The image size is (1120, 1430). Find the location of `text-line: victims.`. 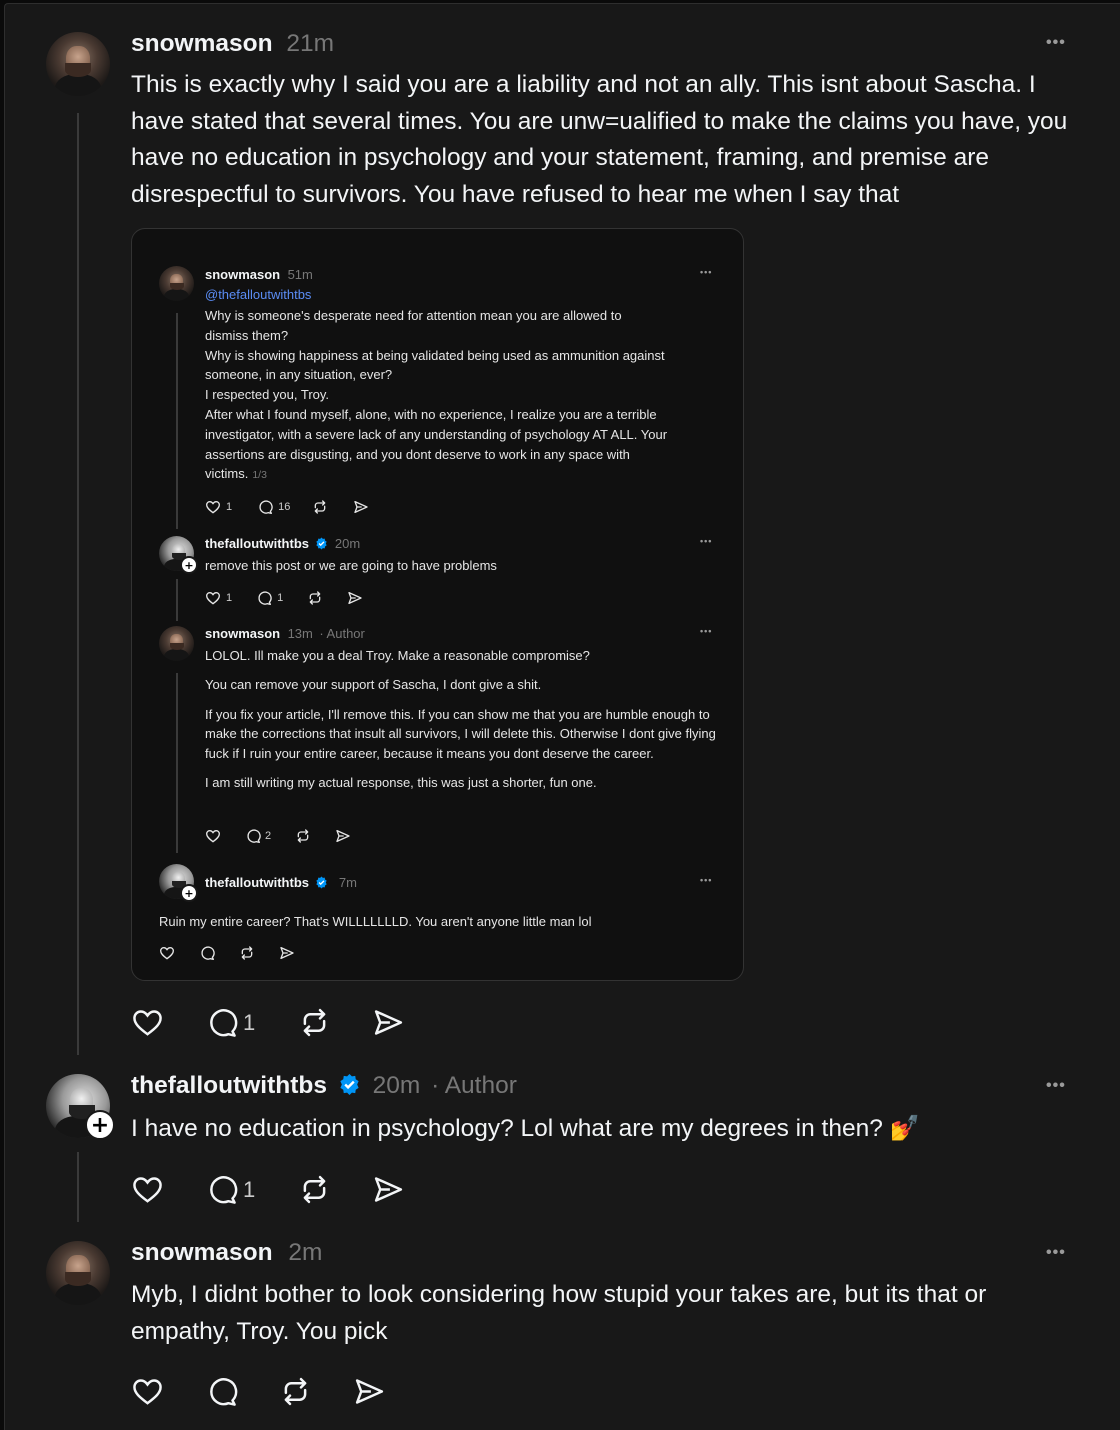

text-line: victims. is located at coordinates (227, 474).